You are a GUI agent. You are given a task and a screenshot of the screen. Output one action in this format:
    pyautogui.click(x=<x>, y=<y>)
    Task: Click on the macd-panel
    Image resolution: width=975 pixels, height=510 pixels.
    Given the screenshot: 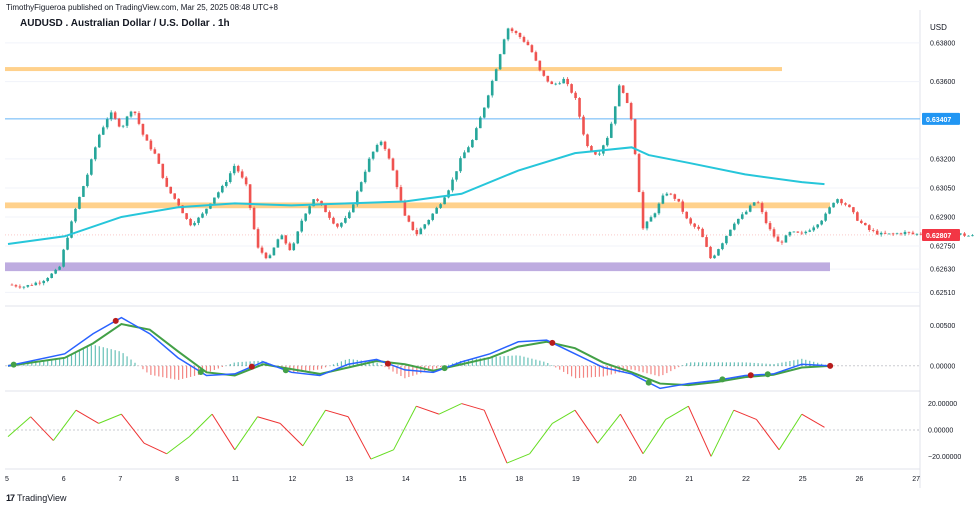 What is the action you would take?
    pyautogui.click(x=462, y=353)
    